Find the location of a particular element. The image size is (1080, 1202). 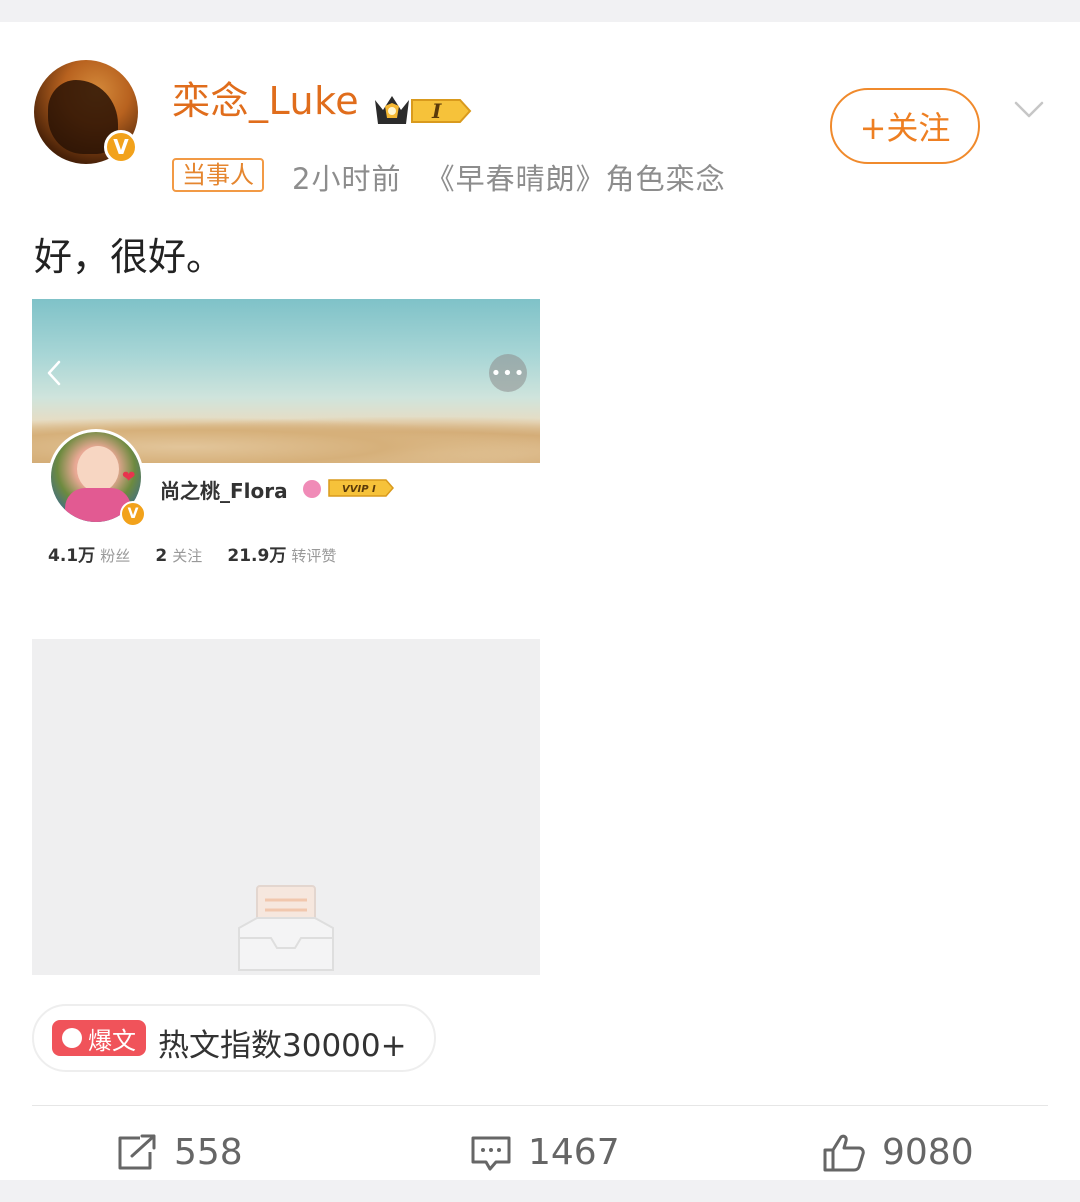

level-badge: I is located at coordinates (441, 111).